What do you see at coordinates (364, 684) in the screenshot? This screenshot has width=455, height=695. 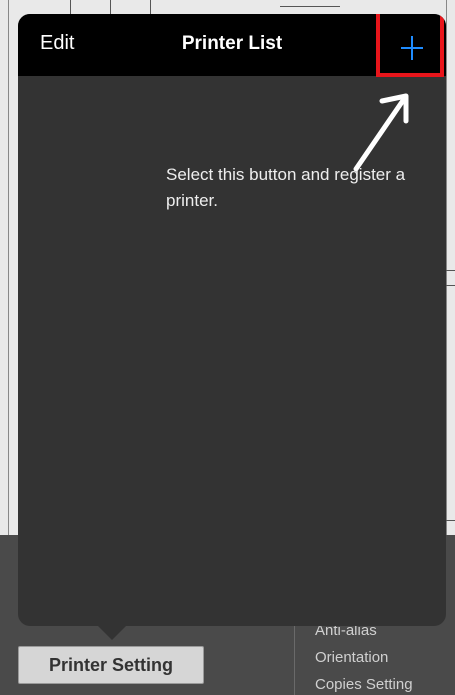 I see `setting-copies: Copies Setting` at bounding box center [364, 684].